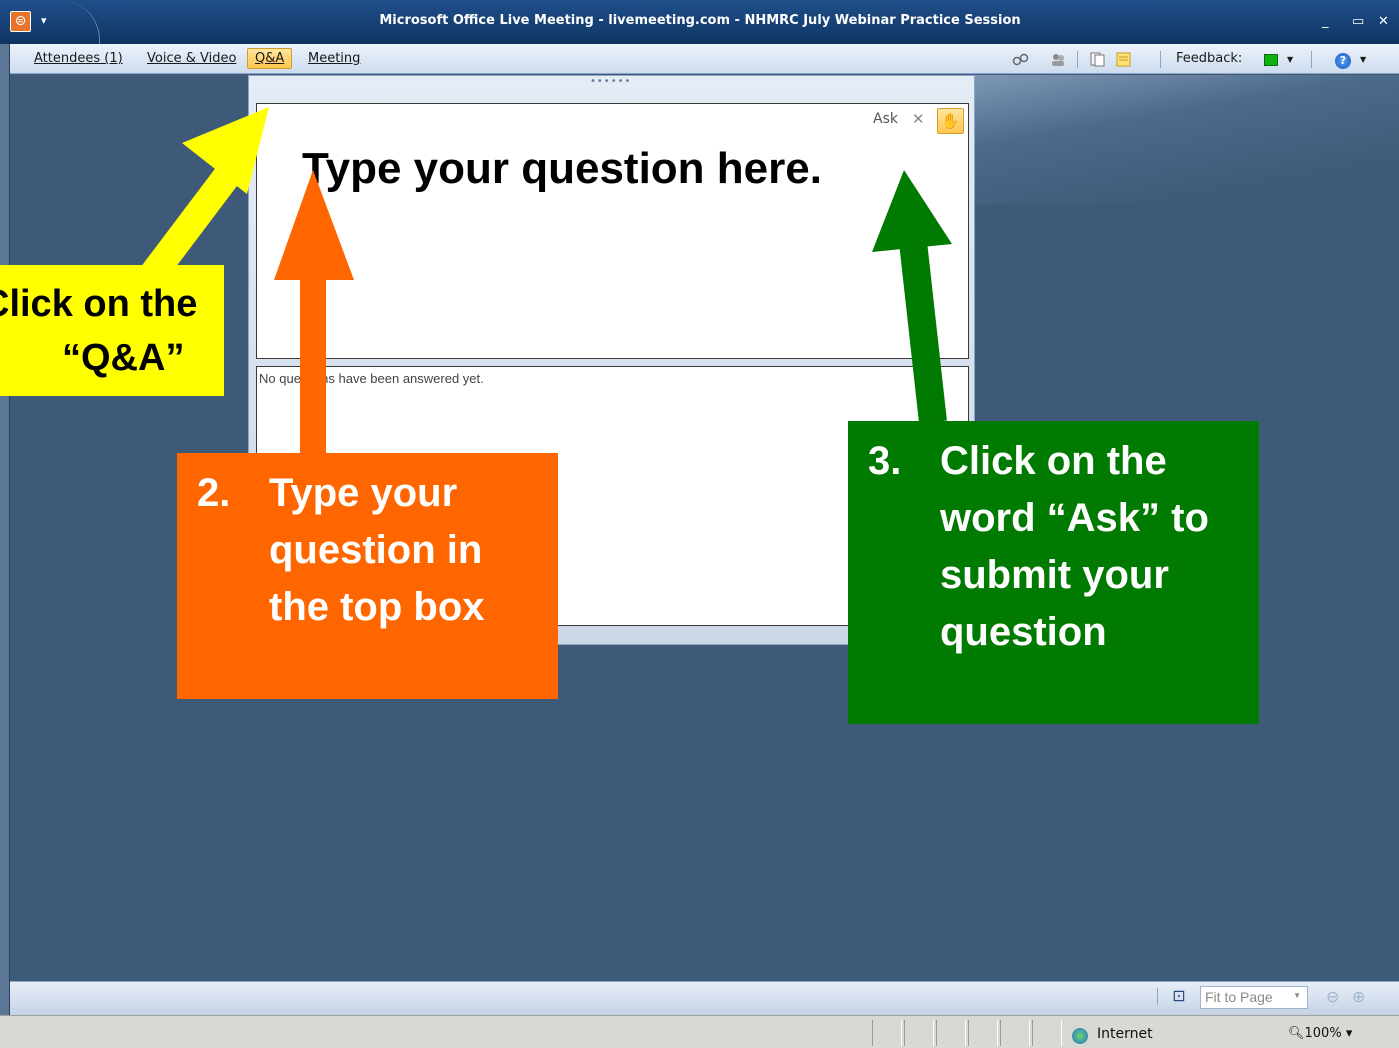 Image resolution: width=1399 pixels, height=1048 pixels. I want to click on fit-mode-select: Fit to Page ▼, so click(1254, 997).